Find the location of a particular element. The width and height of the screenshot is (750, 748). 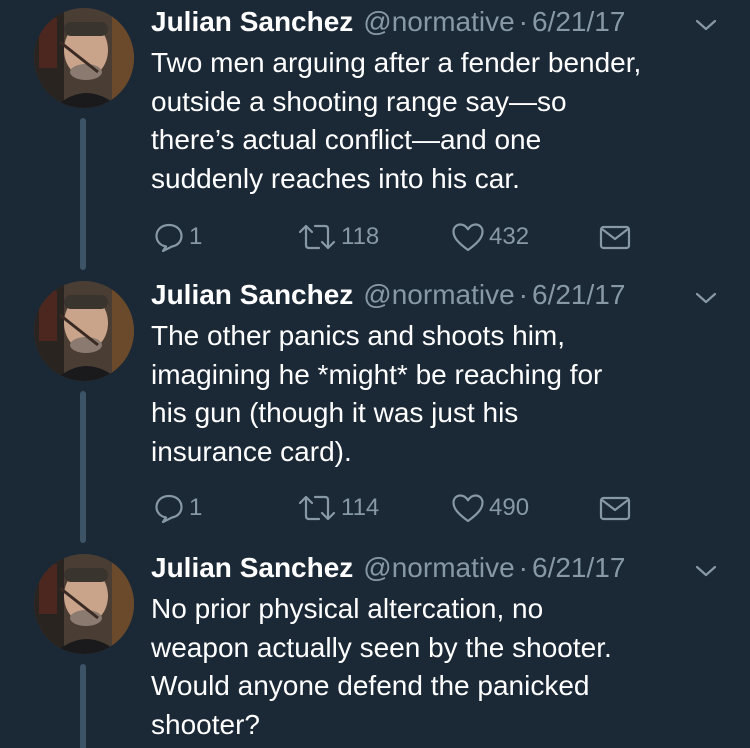

tweet-text-line: suddenly reaches into his car. is located at coordinates (335, 178).